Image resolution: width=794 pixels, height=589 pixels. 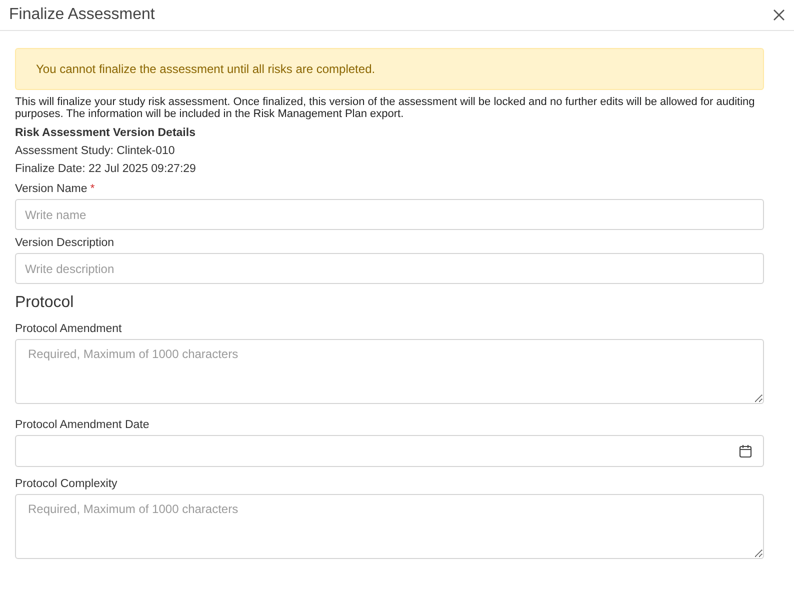 I want to click on section-heading: Protocol, so click(x=45, y=303).